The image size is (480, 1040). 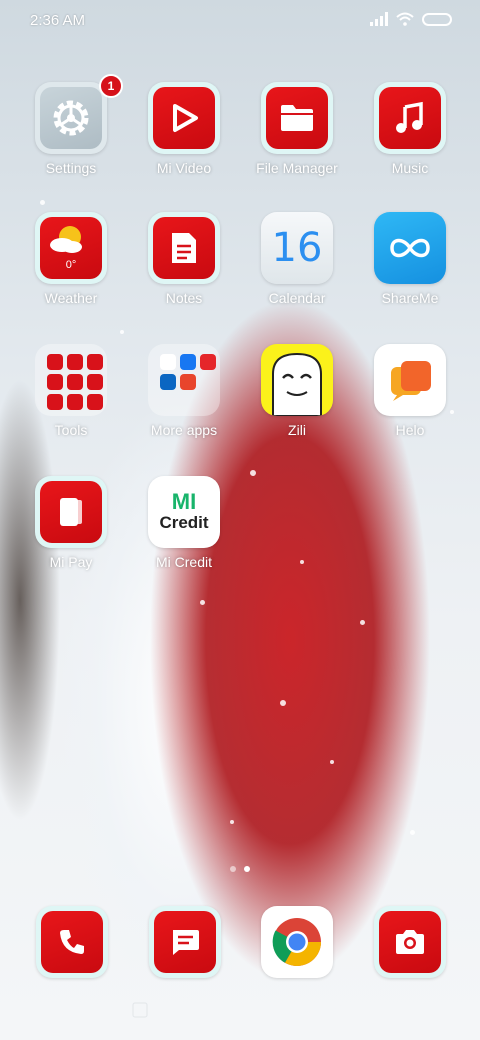 I want to click on app-zili: Zili, so click(x=297, y=404).